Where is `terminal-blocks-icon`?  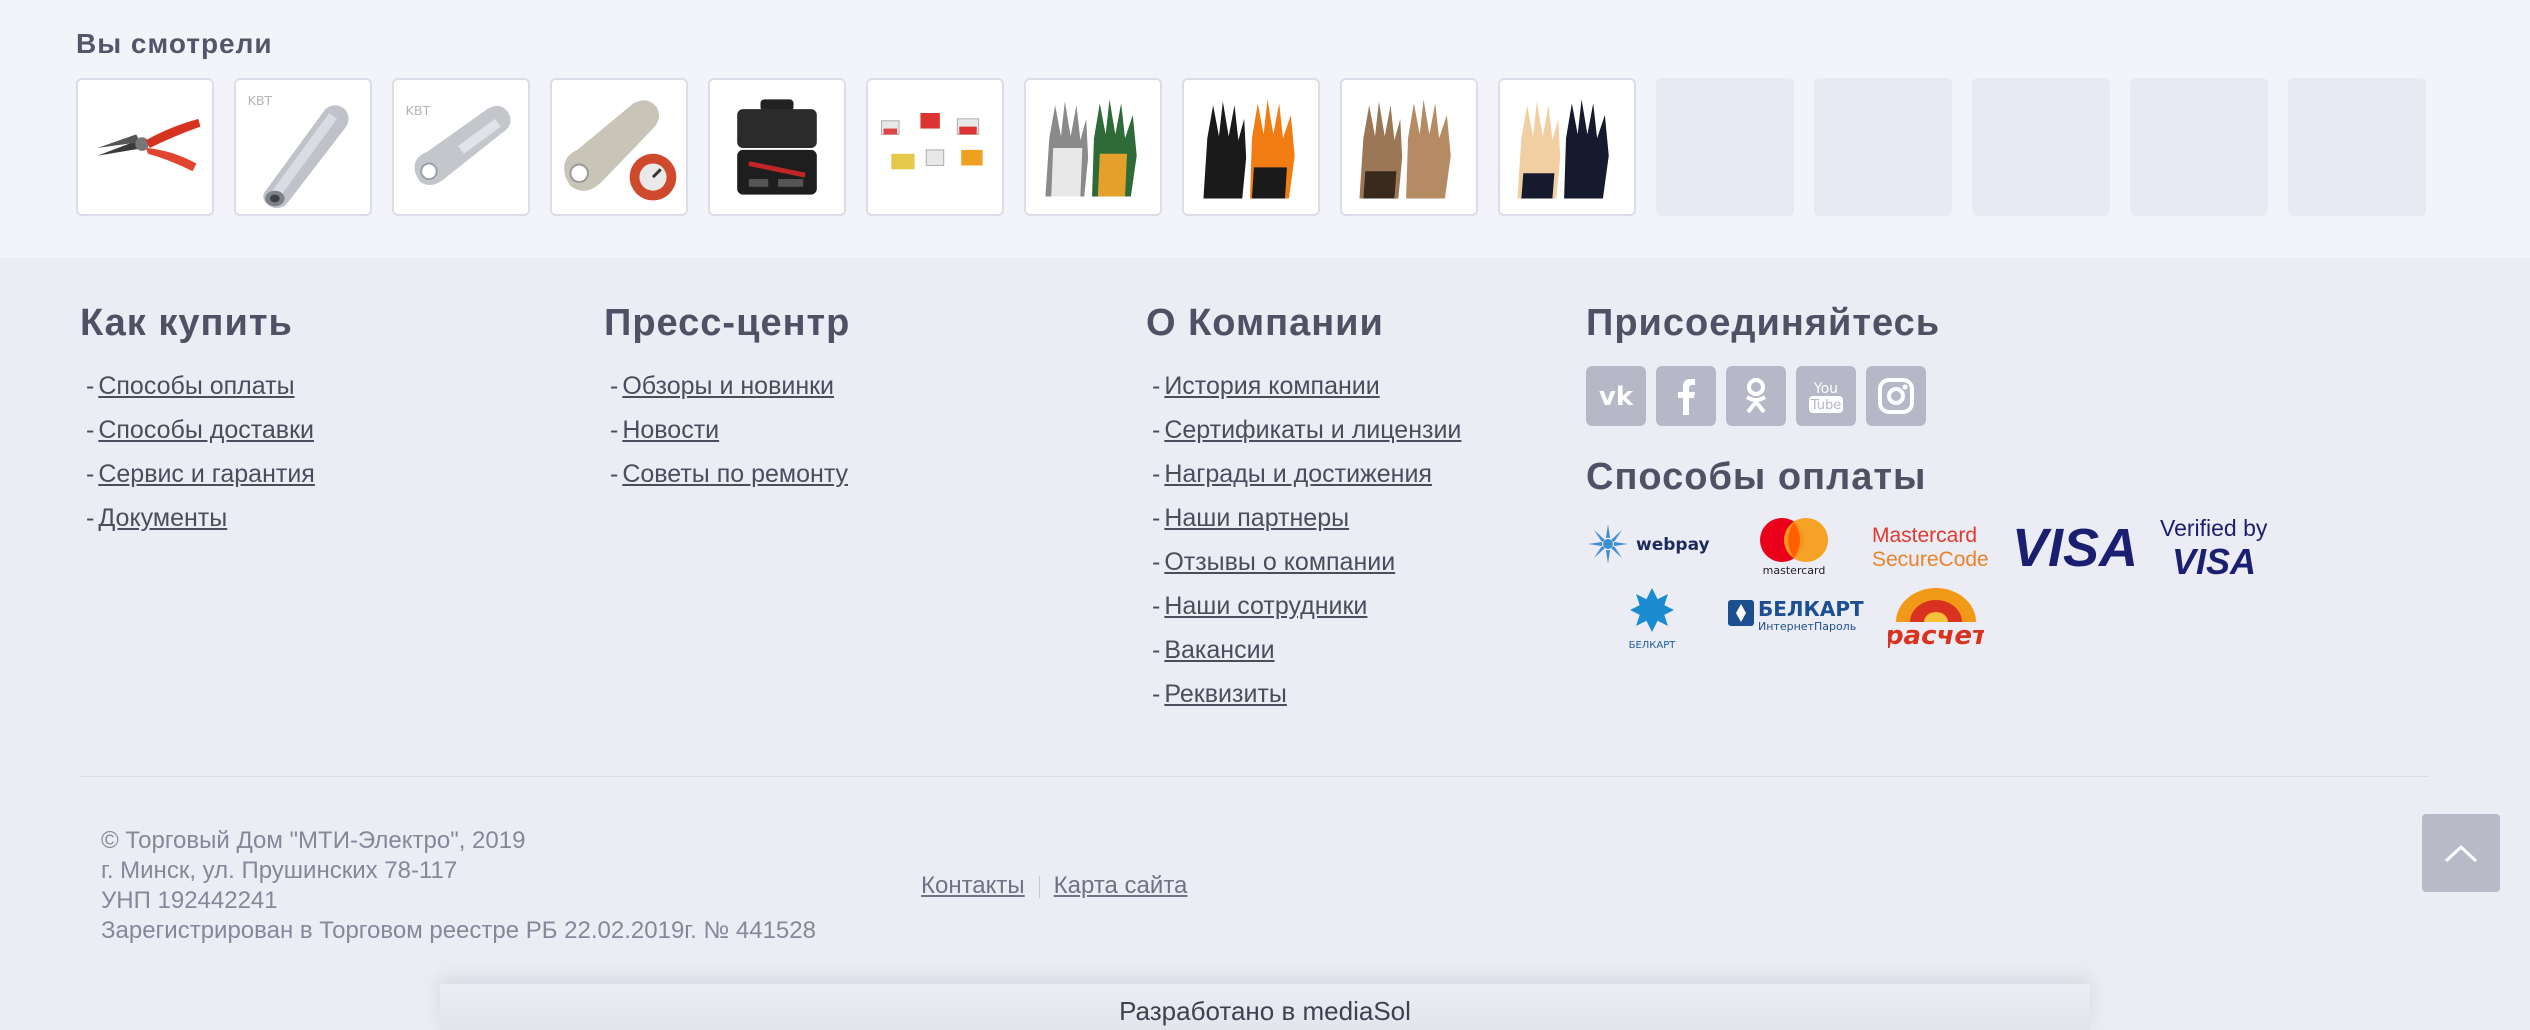
terminal-blocks-icon is located at coordinates (932, 141).